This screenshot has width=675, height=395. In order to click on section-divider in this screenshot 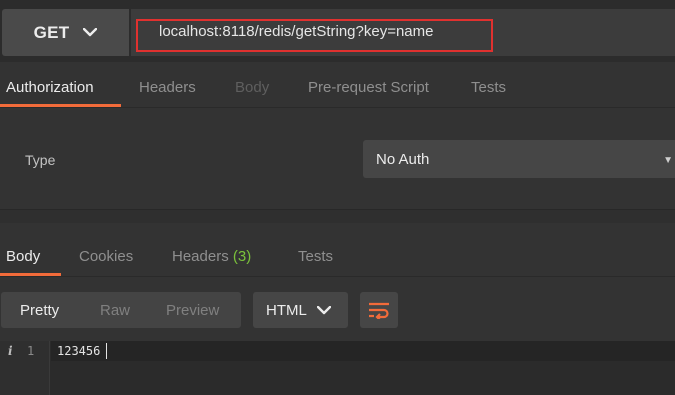, I will do `click(337, 216)`.